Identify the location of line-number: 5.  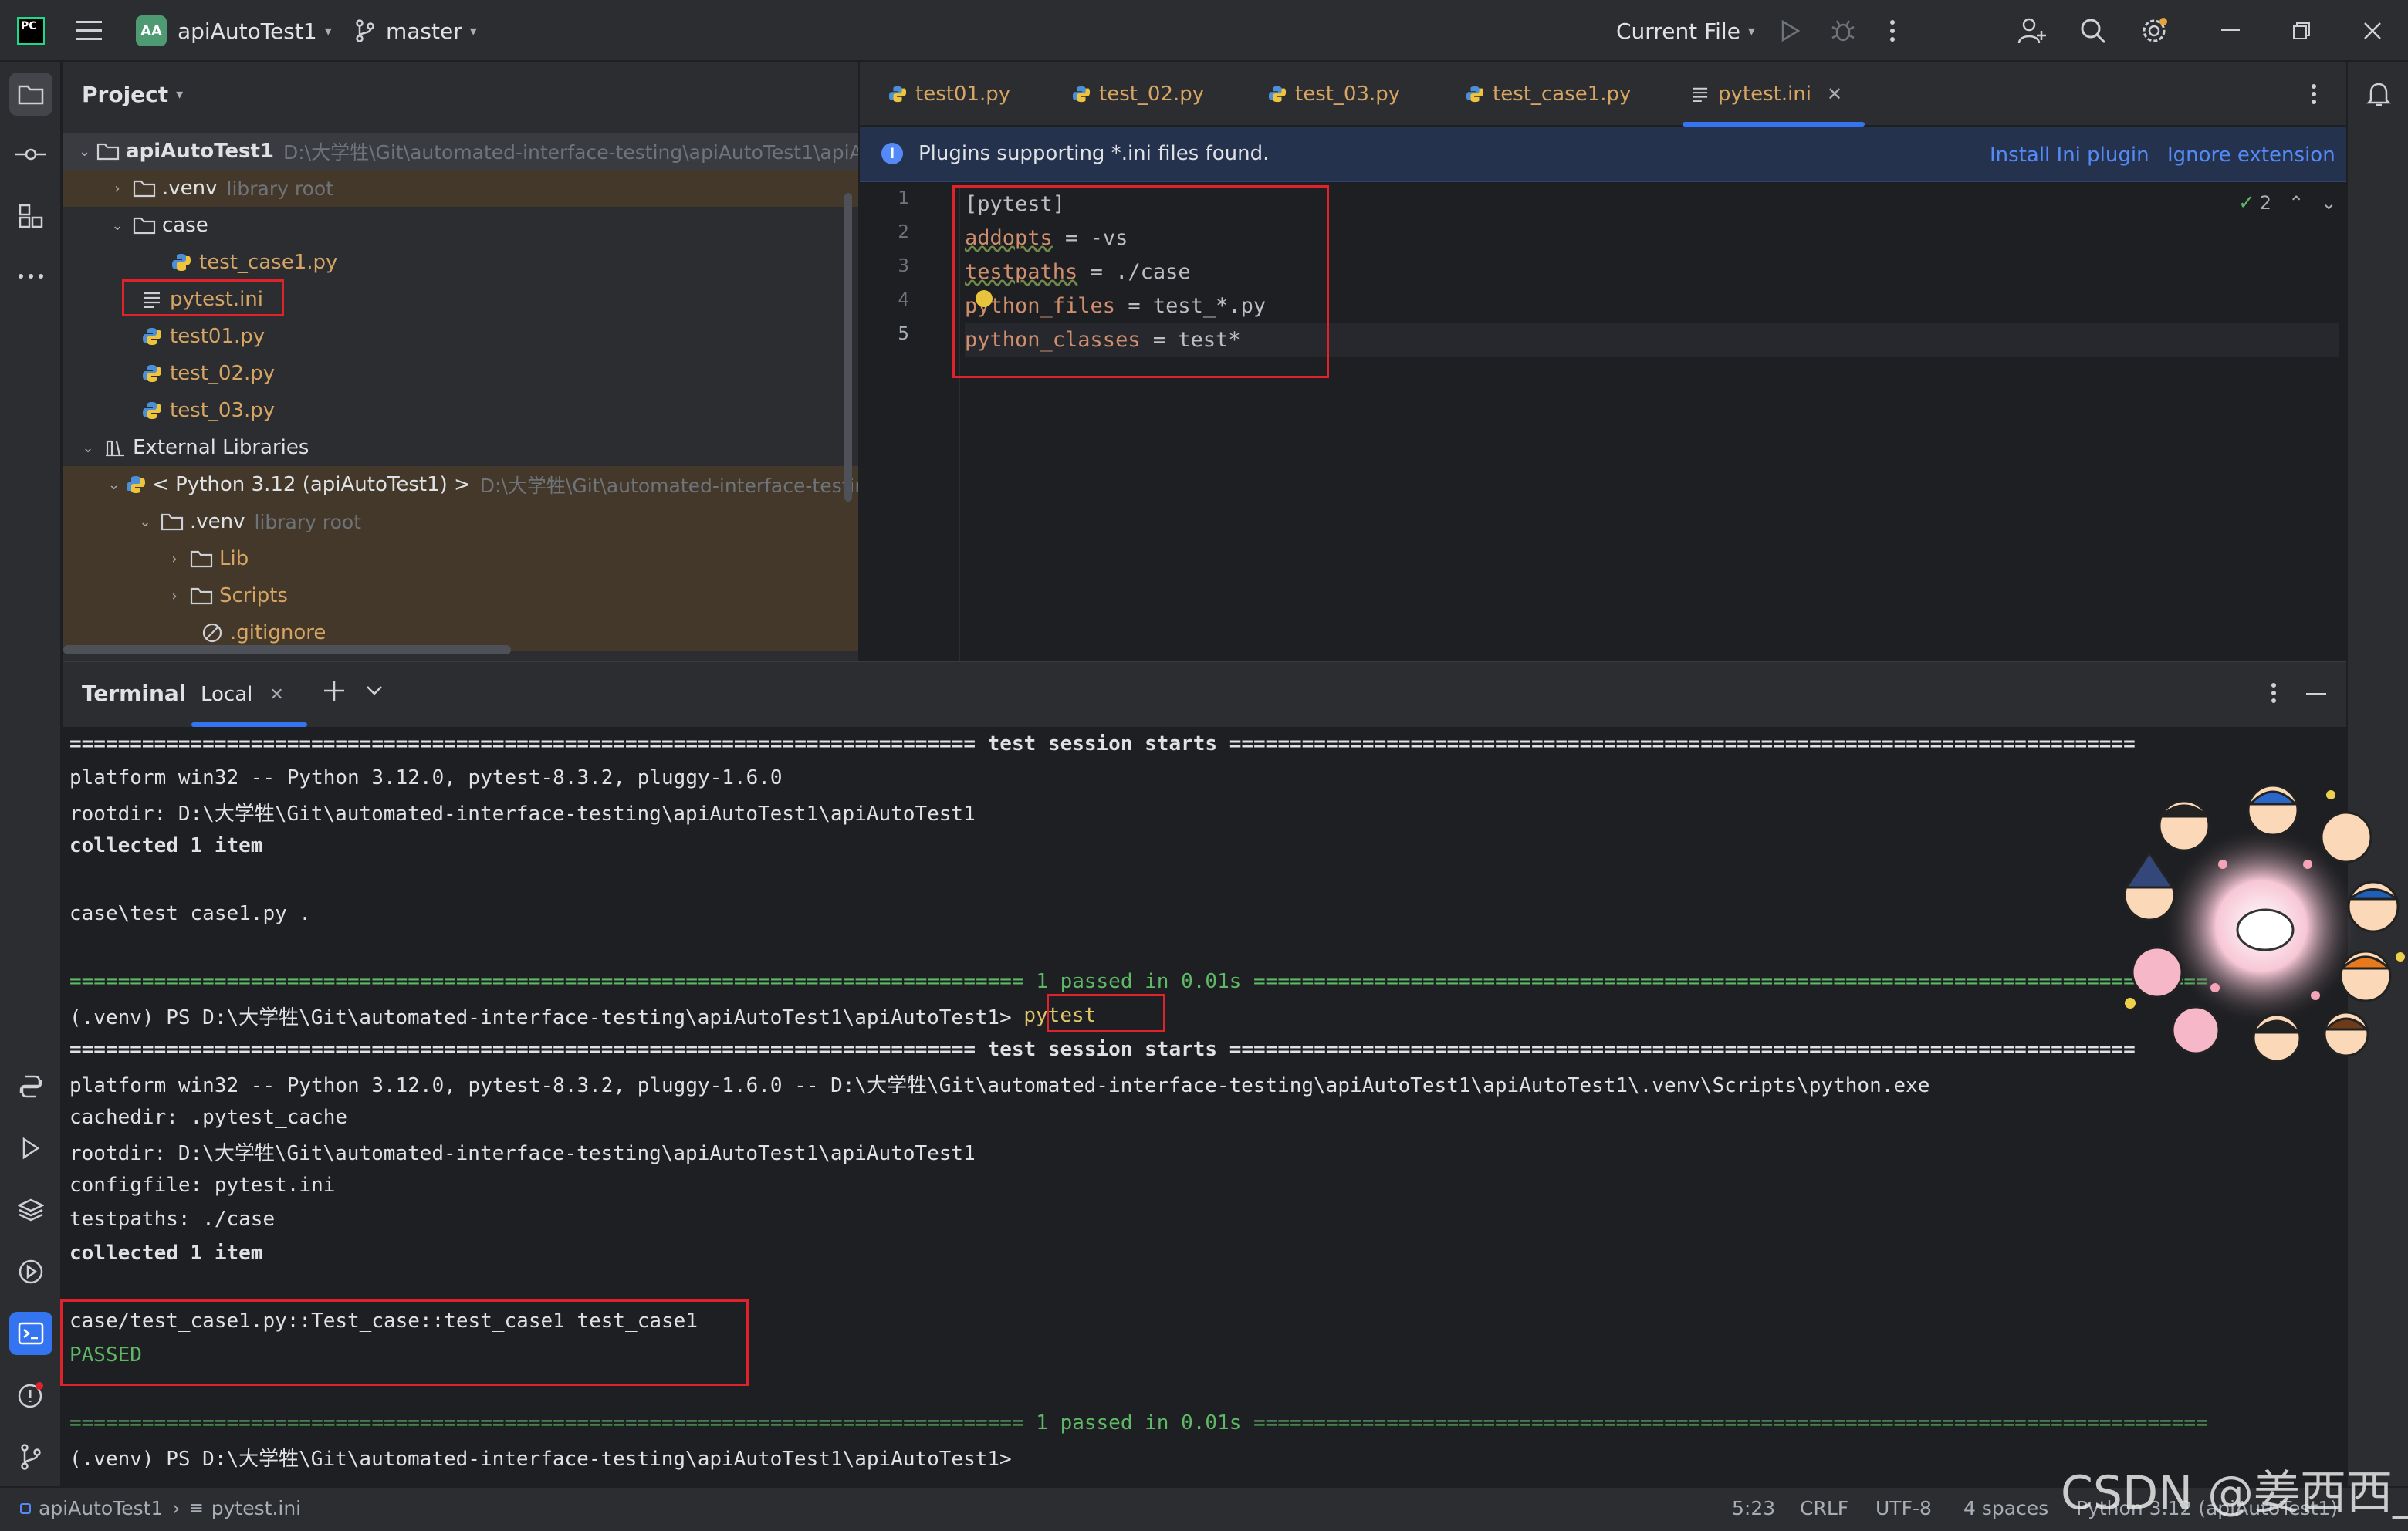
(904, 334).